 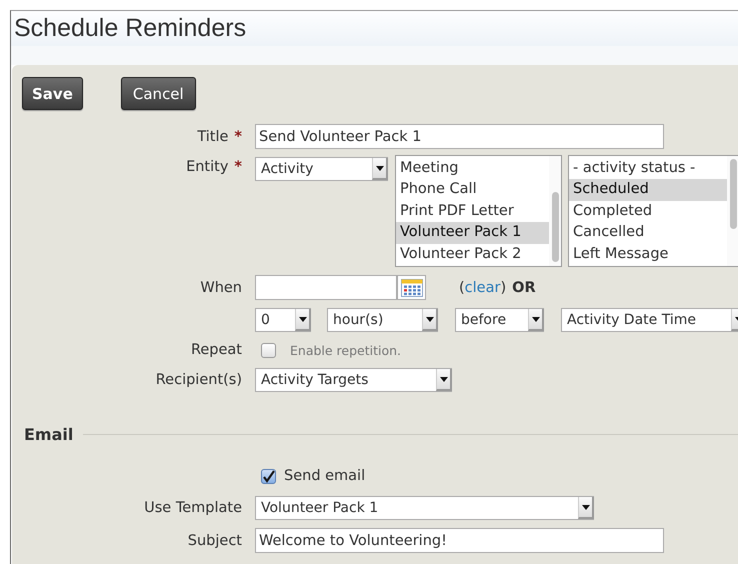 I want to click on date-field-select: Activity Date Time, so click(x=649, y=320).